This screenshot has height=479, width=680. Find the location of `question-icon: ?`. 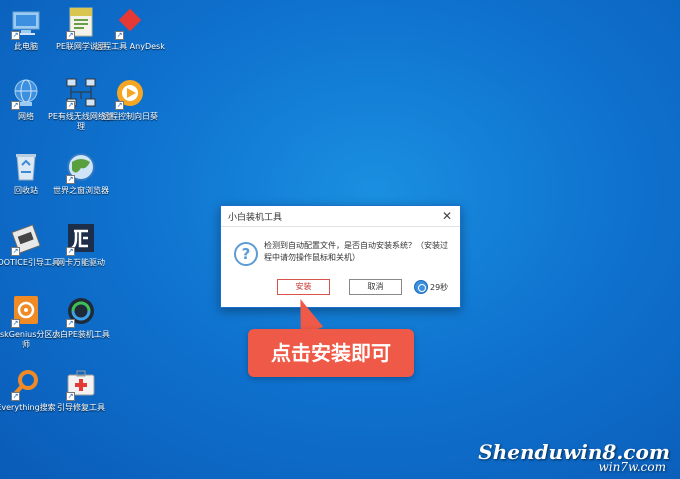

question-icon: ? is located at coordinates (246, 254).